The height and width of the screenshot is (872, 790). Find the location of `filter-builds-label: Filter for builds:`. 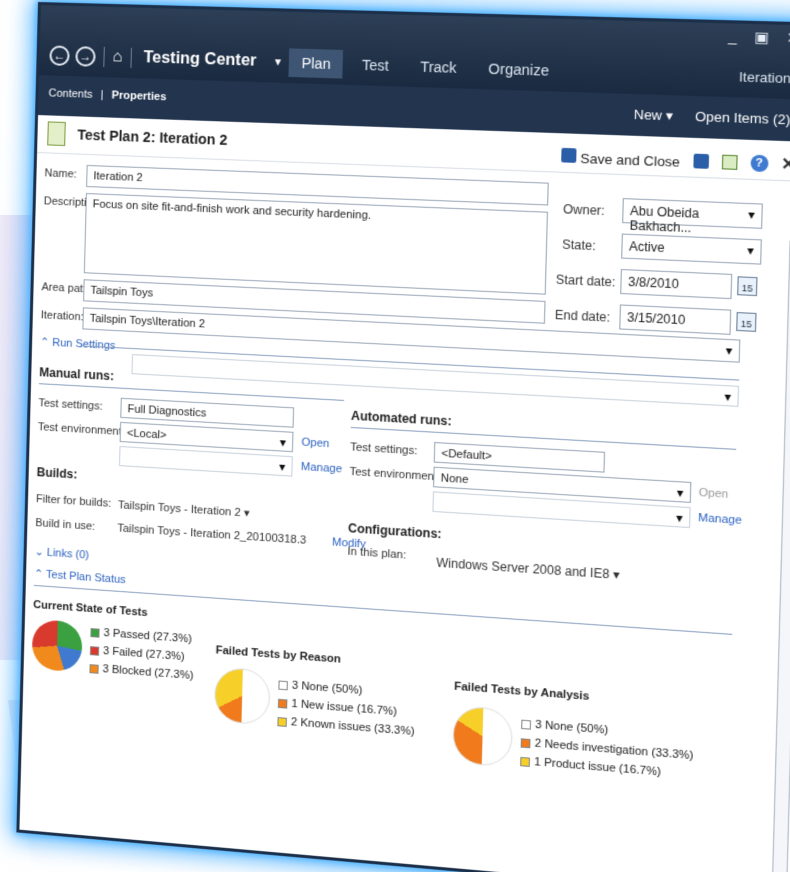

filter-builds-label: Filter for builds: is located at coordinates (73, 501).